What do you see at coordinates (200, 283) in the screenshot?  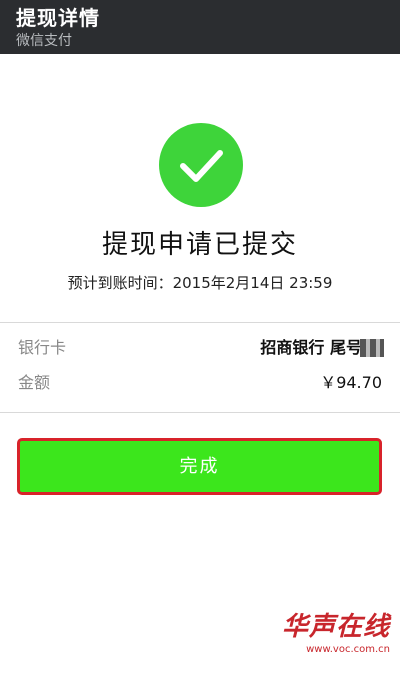 I see `arrival-time: 预计到账时间：2015年2月14日 23:59` at bounding box center [200, 283].